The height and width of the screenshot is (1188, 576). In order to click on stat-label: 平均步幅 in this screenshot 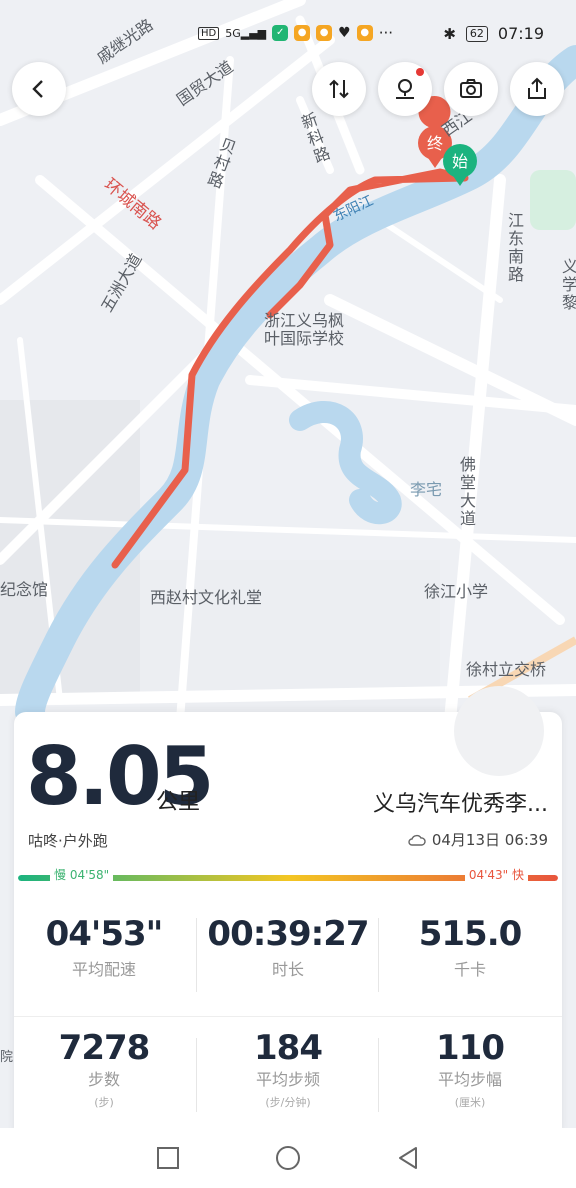, I will do `click(469, 1079)`.